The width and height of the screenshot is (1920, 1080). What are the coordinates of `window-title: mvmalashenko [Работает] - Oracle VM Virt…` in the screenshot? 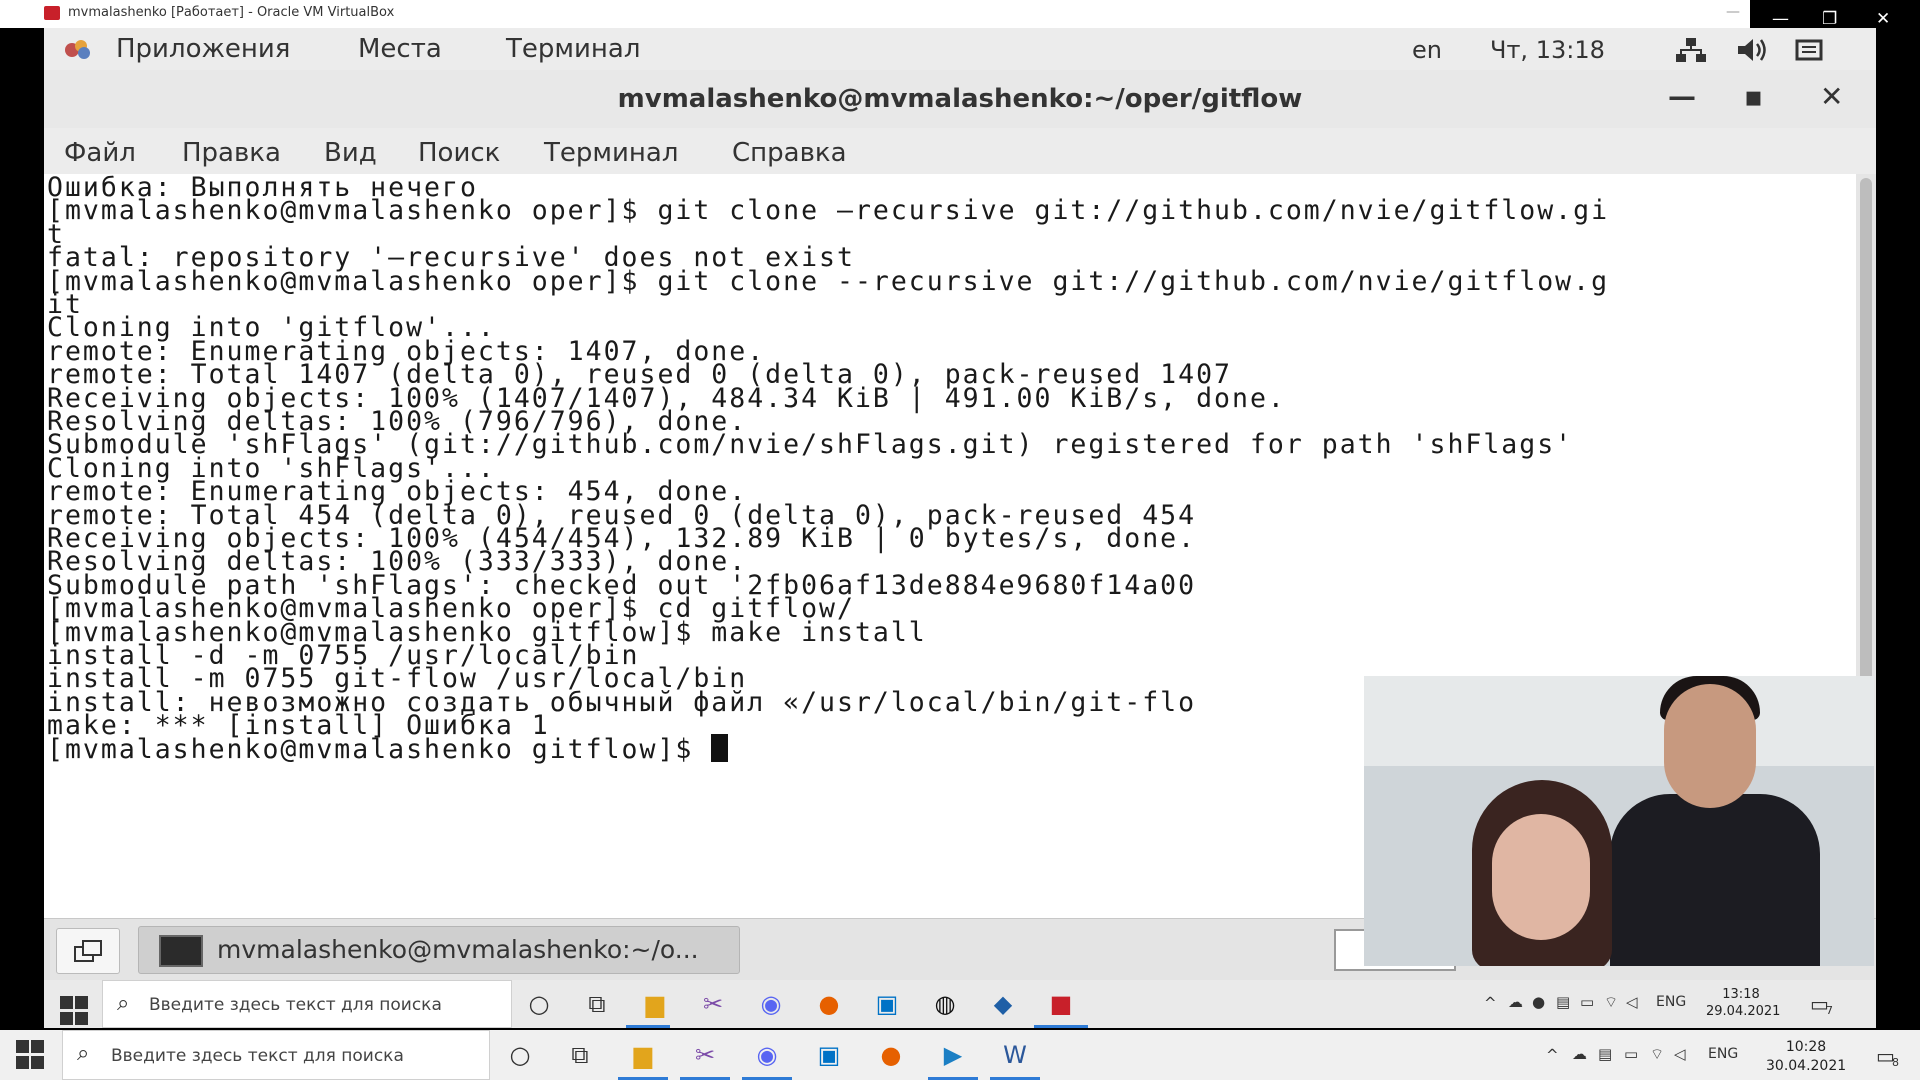 It's located at (231, 12).